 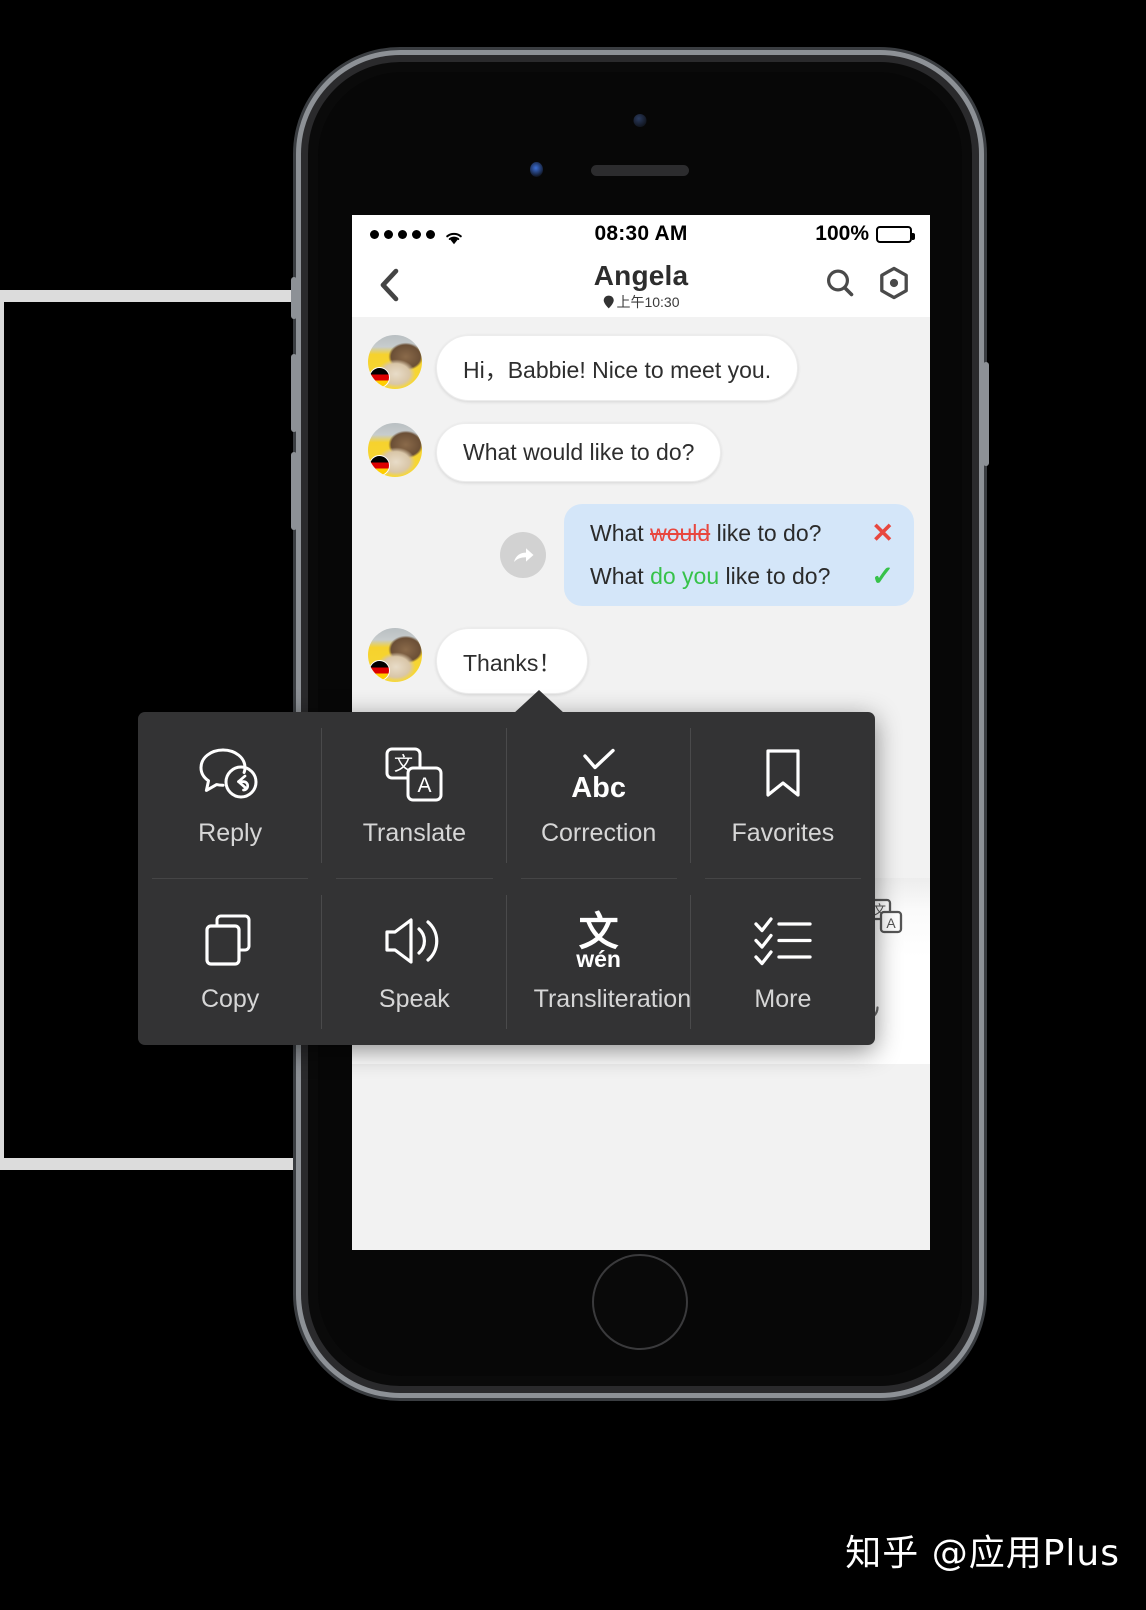 I want to click on status-bar-clock: 08:30 AM, so click(x=641, y=233).